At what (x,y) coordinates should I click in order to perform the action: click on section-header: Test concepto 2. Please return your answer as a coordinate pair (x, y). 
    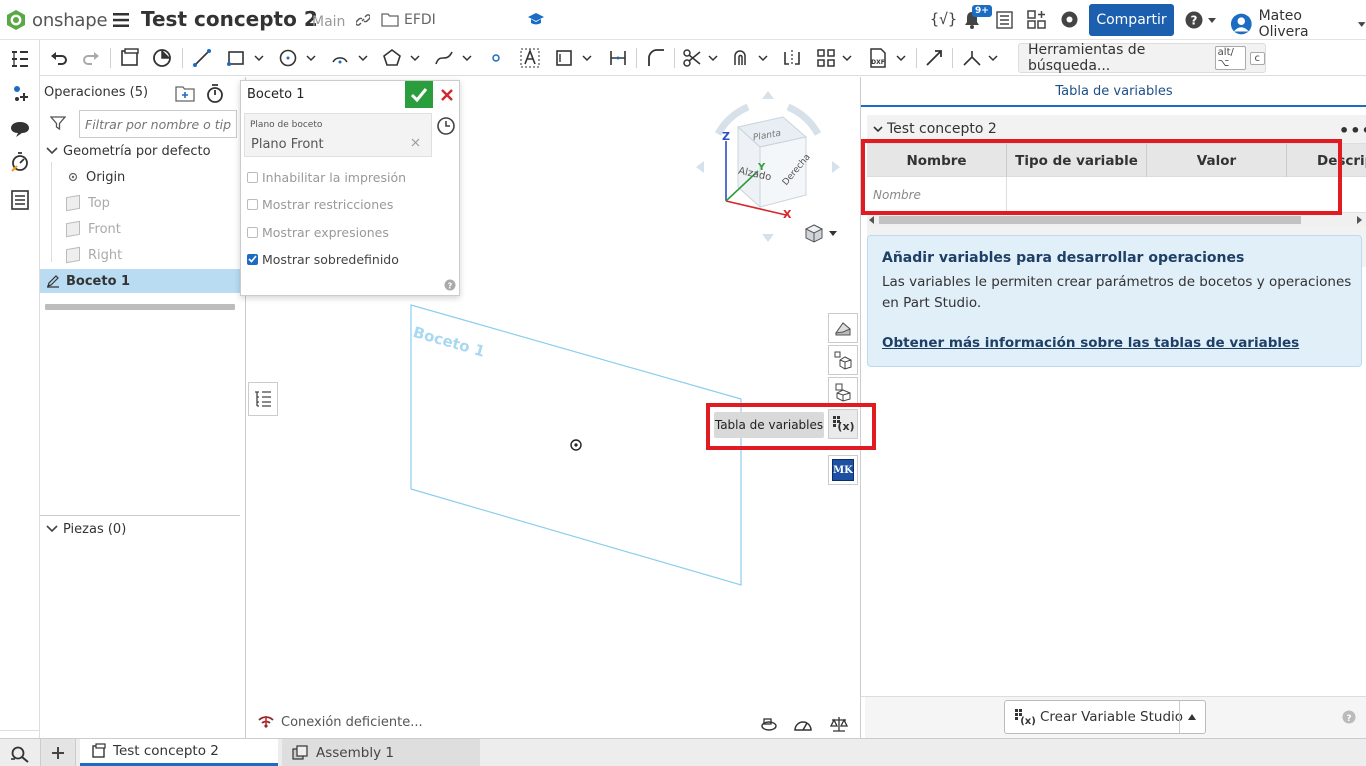
    Looking at the image, I should click on (935, 129).